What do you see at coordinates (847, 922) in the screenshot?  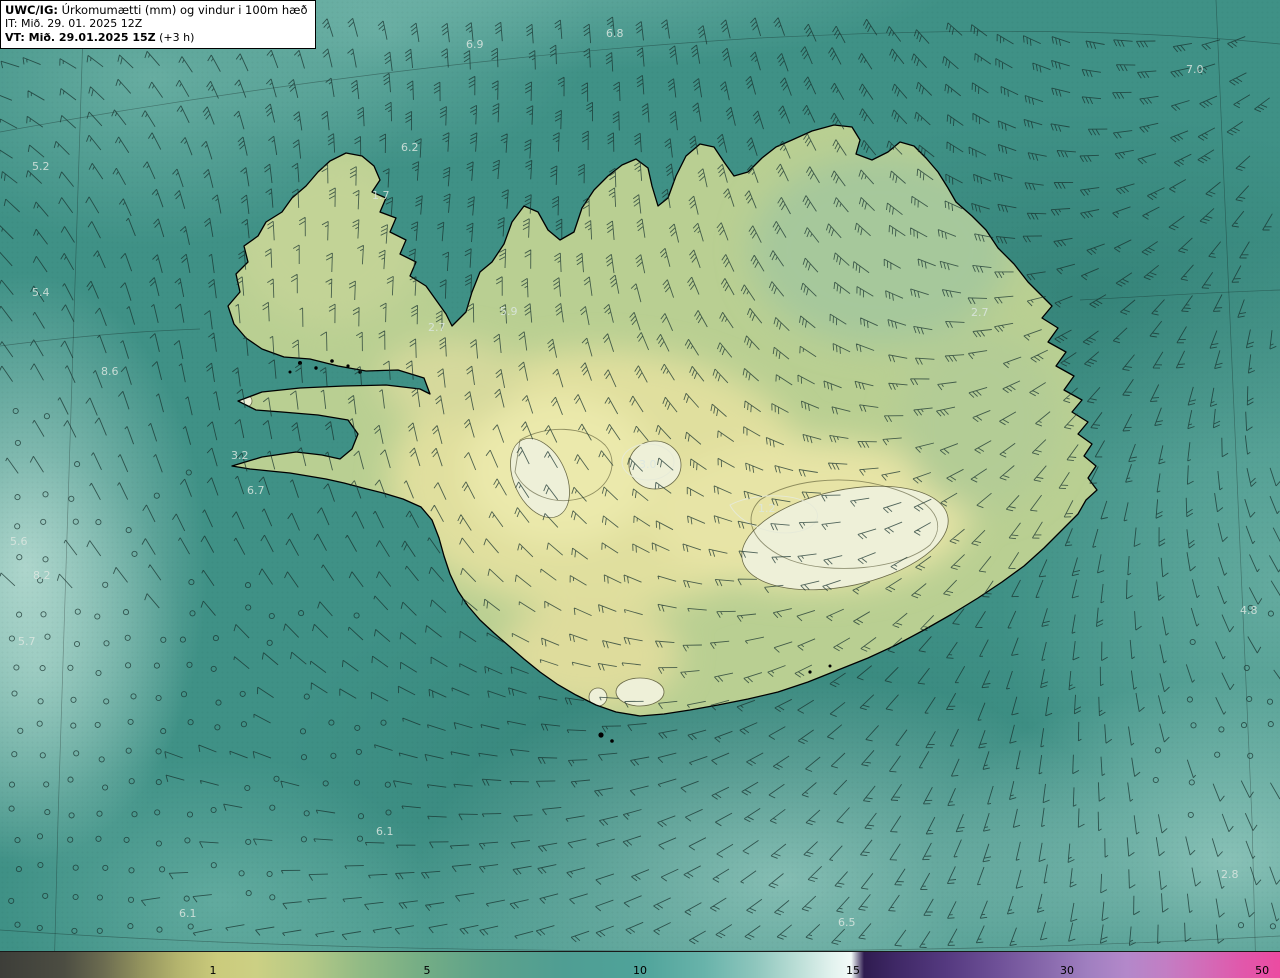 I see `contour-value-label: 6.5` at bounding box center [847, 922].